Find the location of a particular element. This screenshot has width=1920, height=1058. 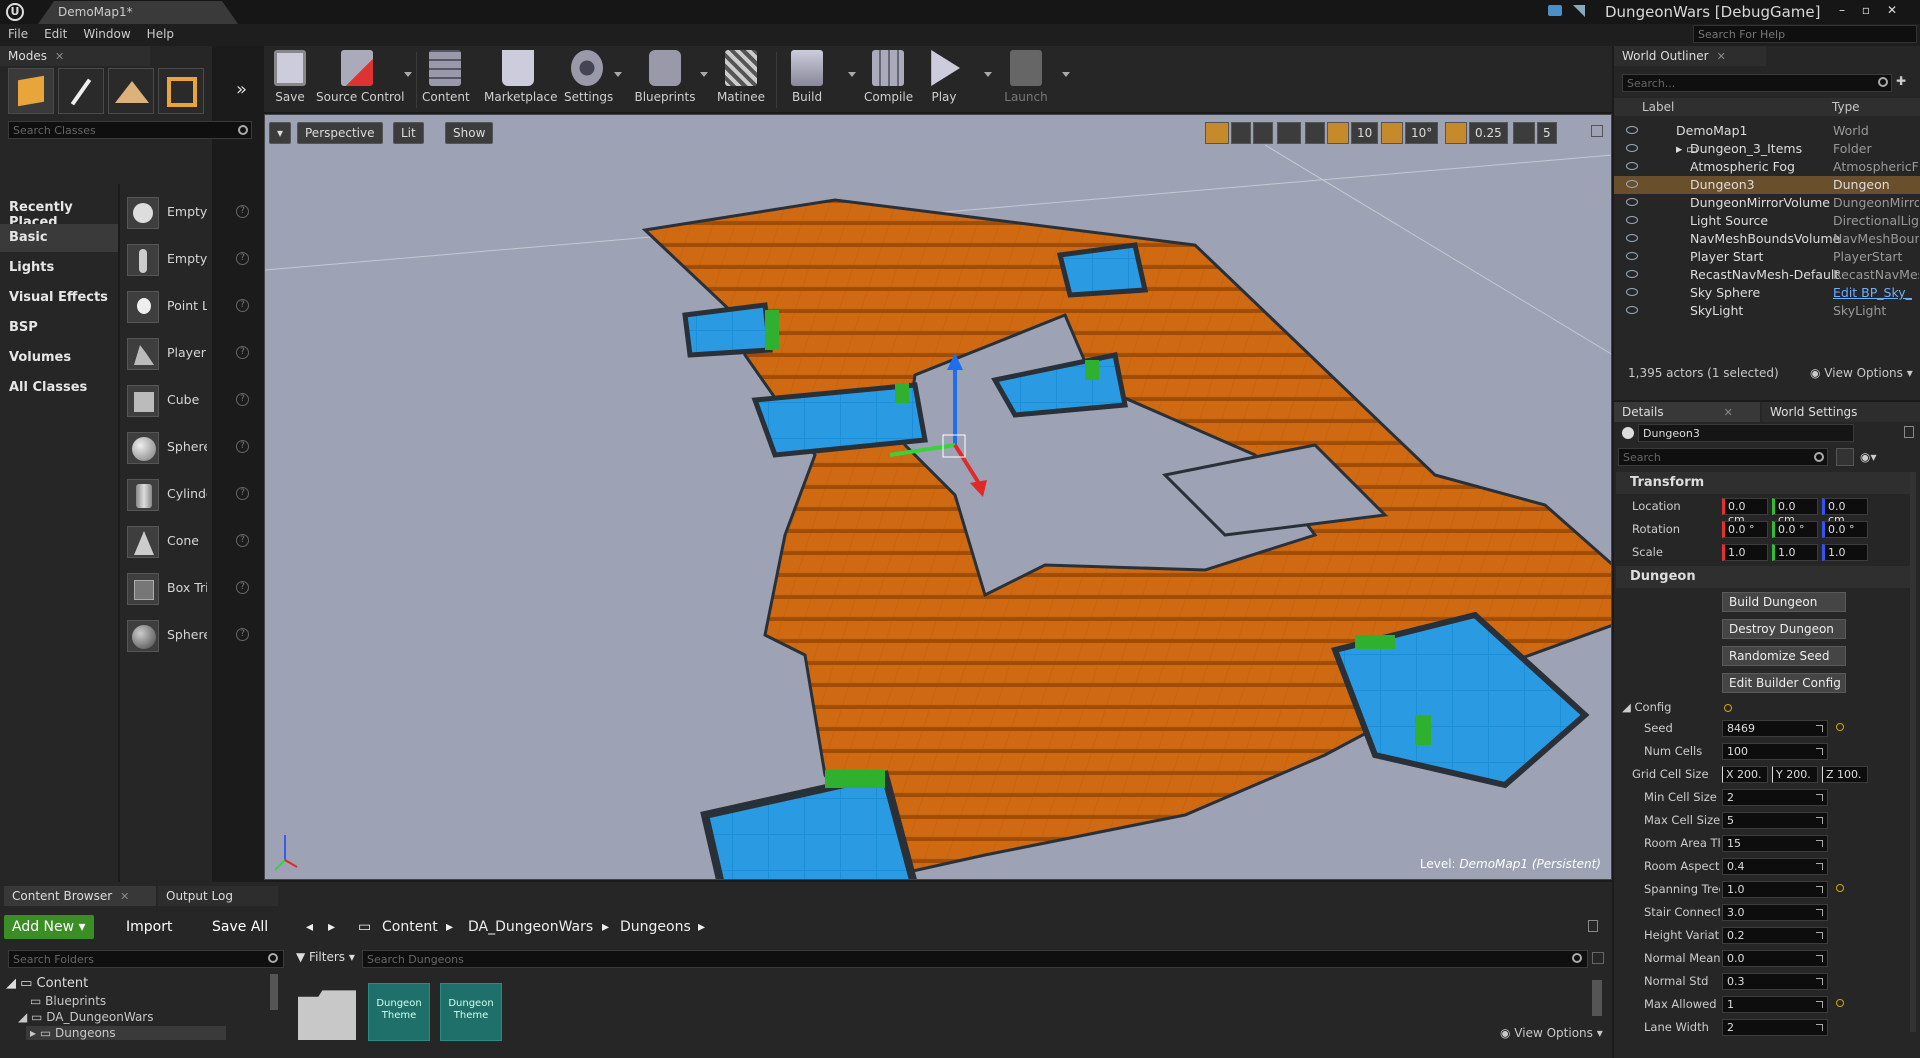

randomize-seed-button: Randomize Seed is located at coordinates (1784, 656).